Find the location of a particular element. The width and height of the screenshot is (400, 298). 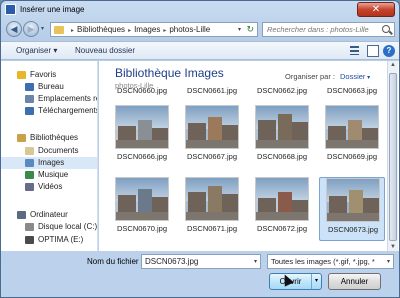

file-tile: DSCN0667.jpg is located at coordinates (212, 137).